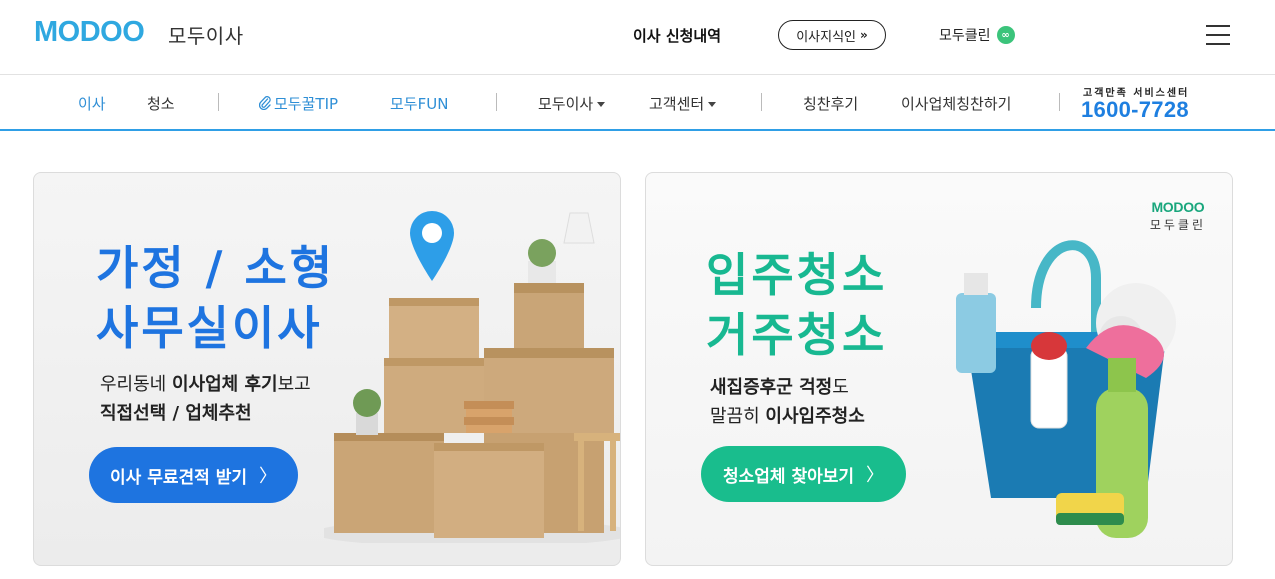 The width and height of the screenshot is (1275, 579). I want to click on top-header: MODOO 모두이사 이사 신청내역 이사지식인 » 모두클린 ∞, so click(637, 37).